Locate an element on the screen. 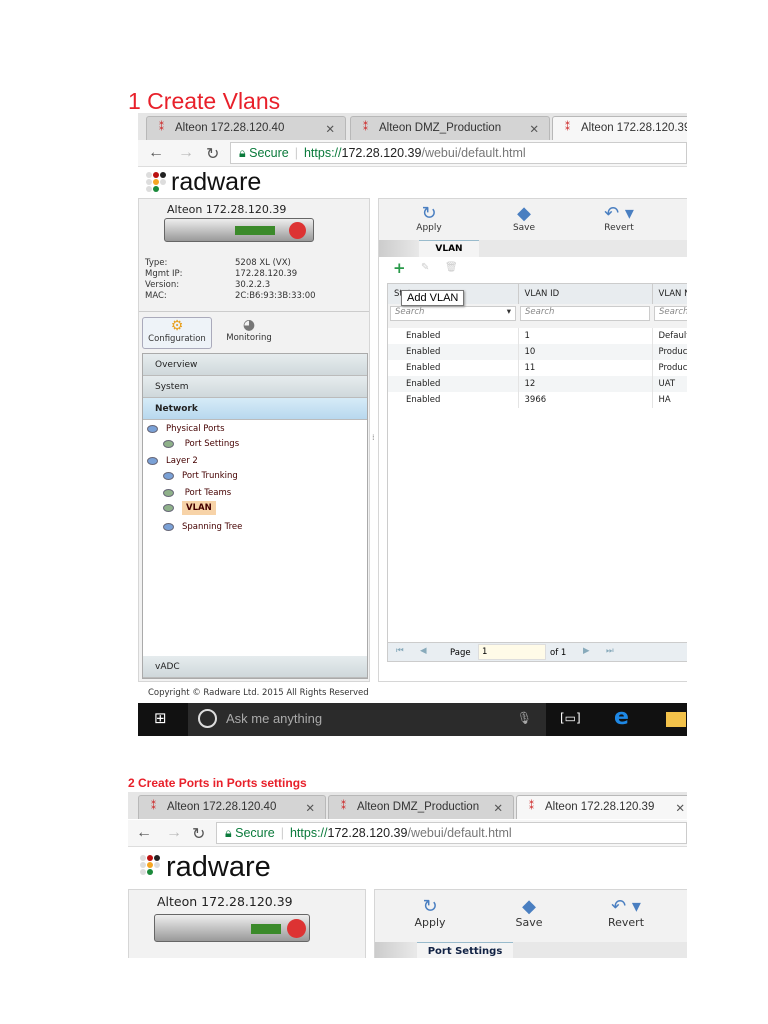 The image size is (768, 1024). power-icon is located at coordinates (297, 230).